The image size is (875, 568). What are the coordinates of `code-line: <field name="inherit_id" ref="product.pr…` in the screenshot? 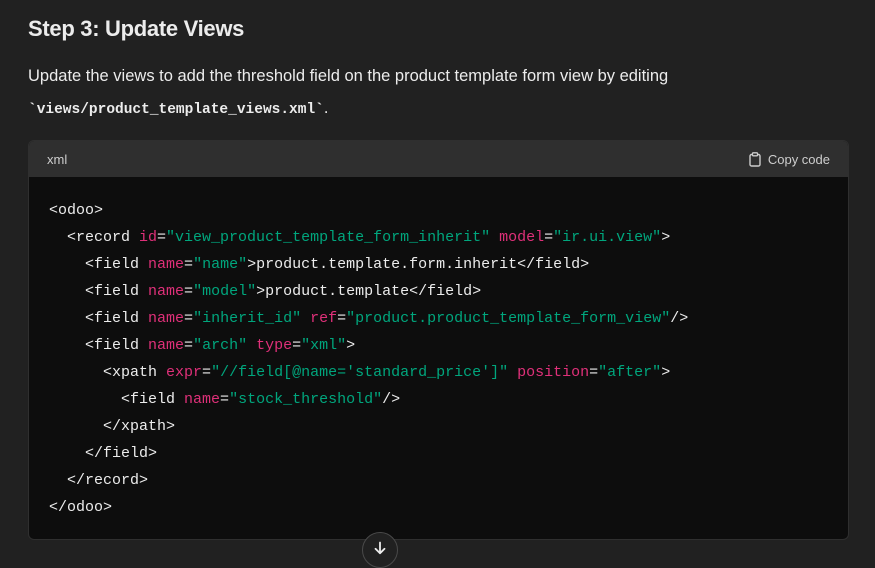 It's located at (438, 318).